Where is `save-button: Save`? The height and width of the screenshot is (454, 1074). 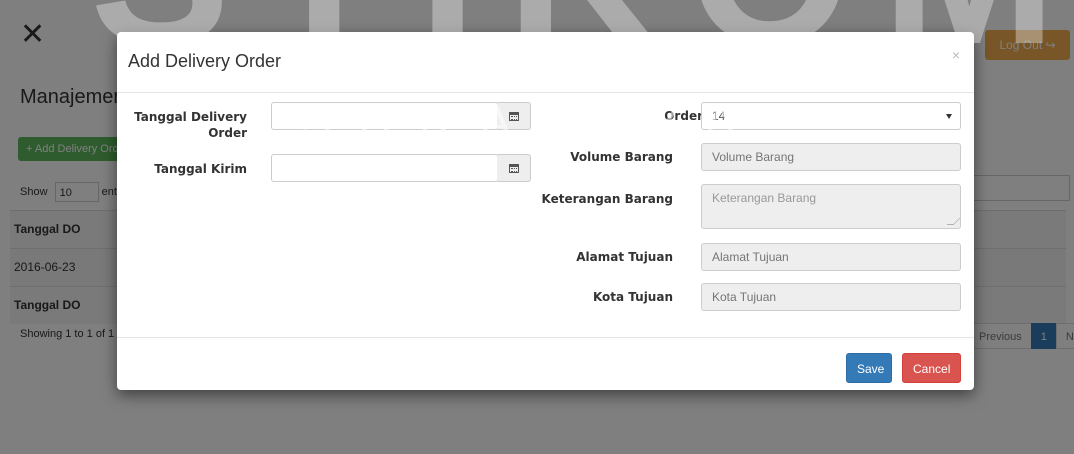
save-button: Save is located at coordinates (869, 368).